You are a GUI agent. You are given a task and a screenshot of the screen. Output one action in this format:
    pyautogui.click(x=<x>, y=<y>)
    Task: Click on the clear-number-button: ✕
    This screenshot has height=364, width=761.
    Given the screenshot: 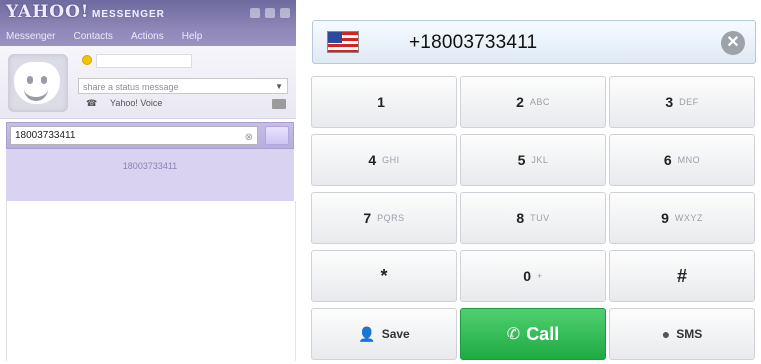 What is the action you would take?
    pyautogui.click(x=733, y=43)
    